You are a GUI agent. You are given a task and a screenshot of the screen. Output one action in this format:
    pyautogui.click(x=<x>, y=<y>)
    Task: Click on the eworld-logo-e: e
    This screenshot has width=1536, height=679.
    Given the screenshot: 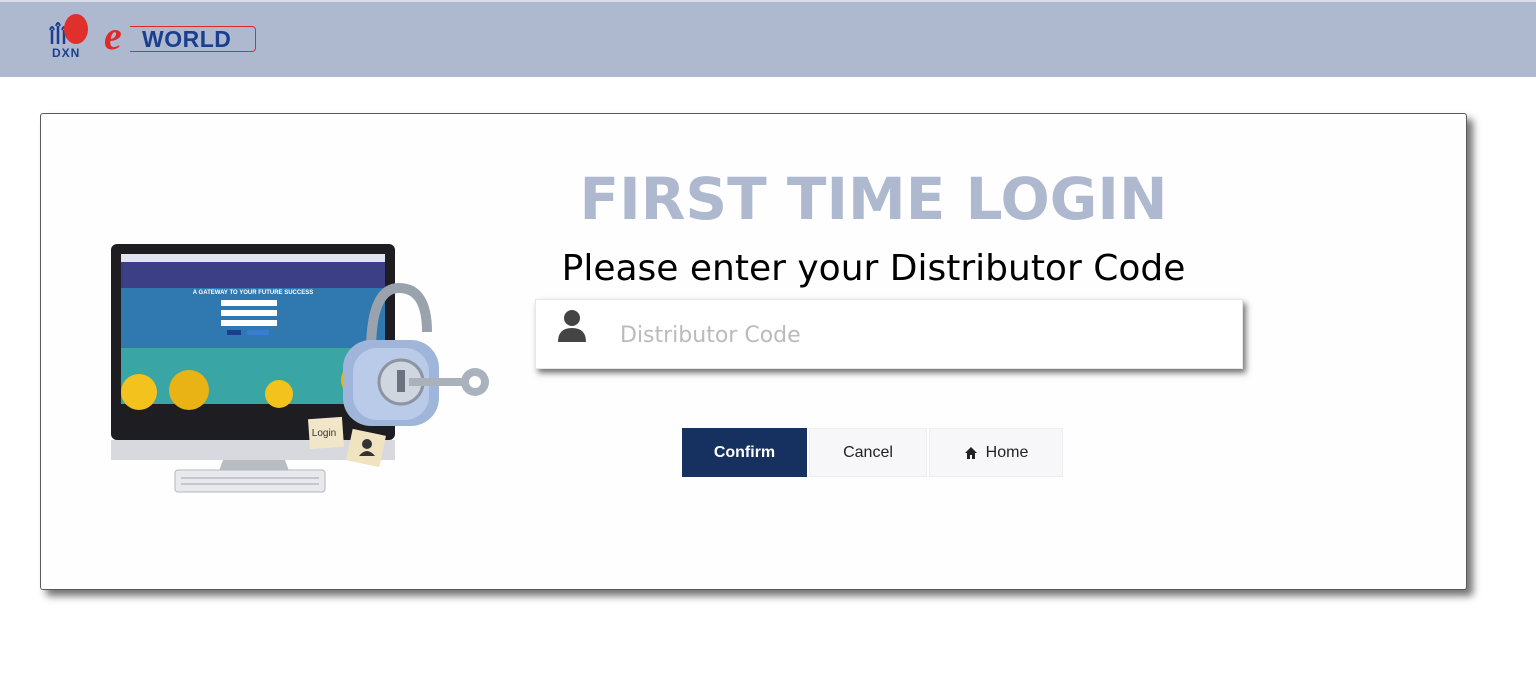 What is the action you would take?
    pyautogui.click(x=113, y=35)
    